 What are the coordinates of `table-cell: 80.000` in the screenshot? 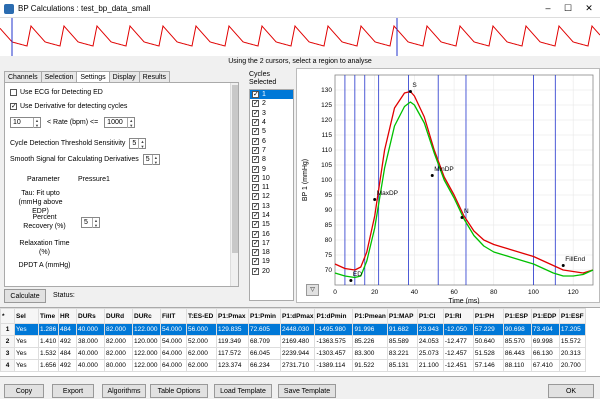 It's located at (118, 365).